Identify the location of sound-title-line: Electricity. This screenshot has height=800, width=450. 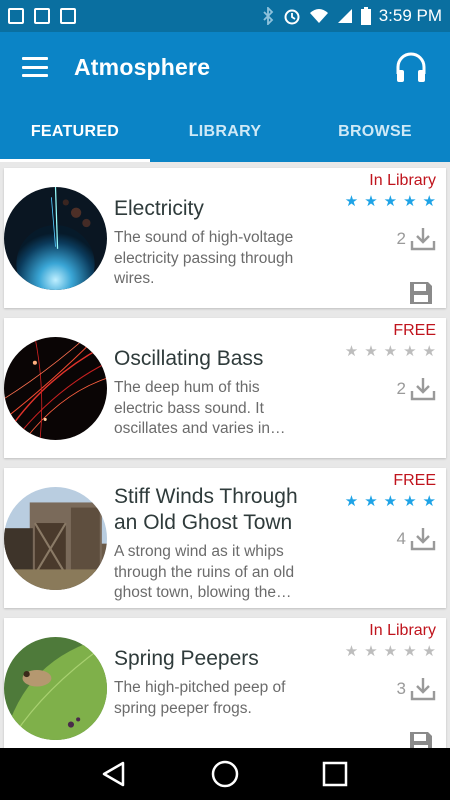
(159, 208).